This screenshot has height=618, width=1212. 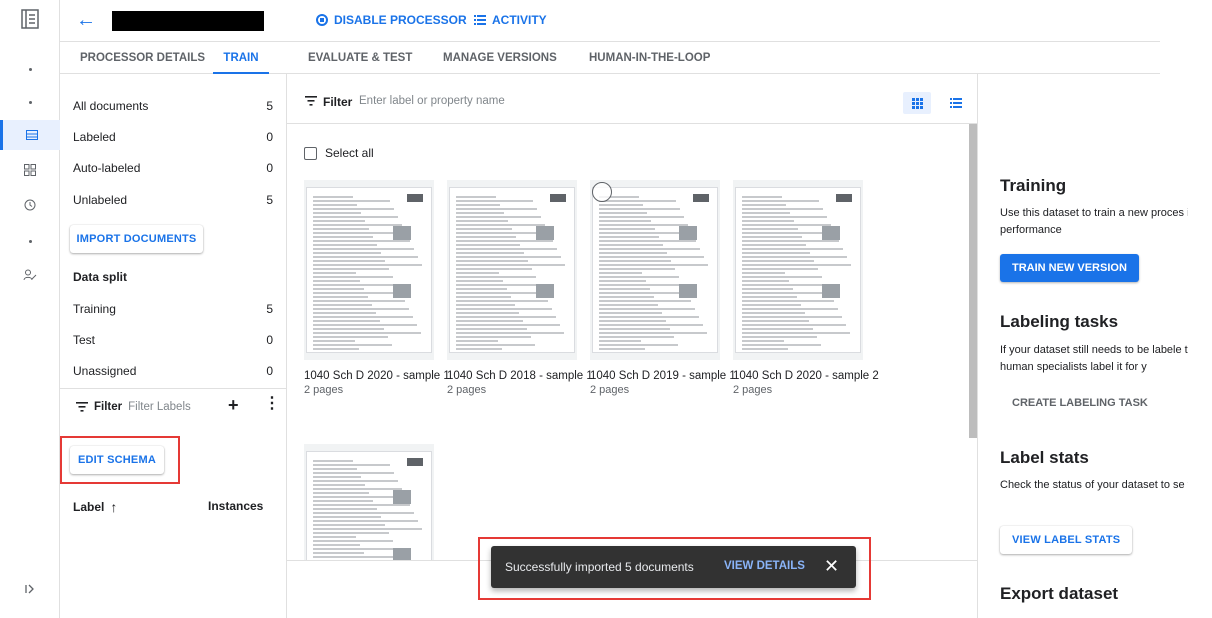 I want to click on label-filter-input: Filter Labels, so click(x=159, y=407).